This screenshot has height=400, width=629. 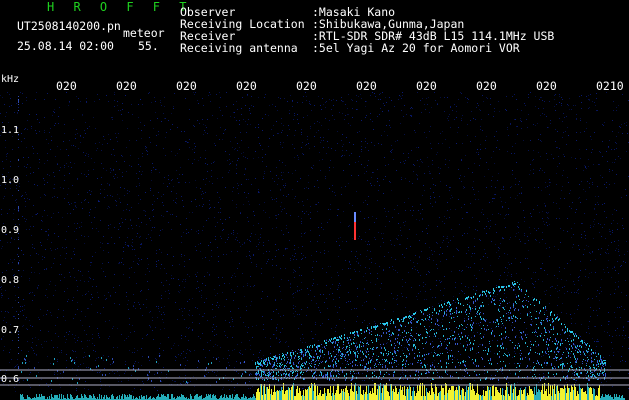 What do you see at coordinates (322, 391) in the screenshot?
I see `bottom-signal-band` at bounding box center [322, 391].